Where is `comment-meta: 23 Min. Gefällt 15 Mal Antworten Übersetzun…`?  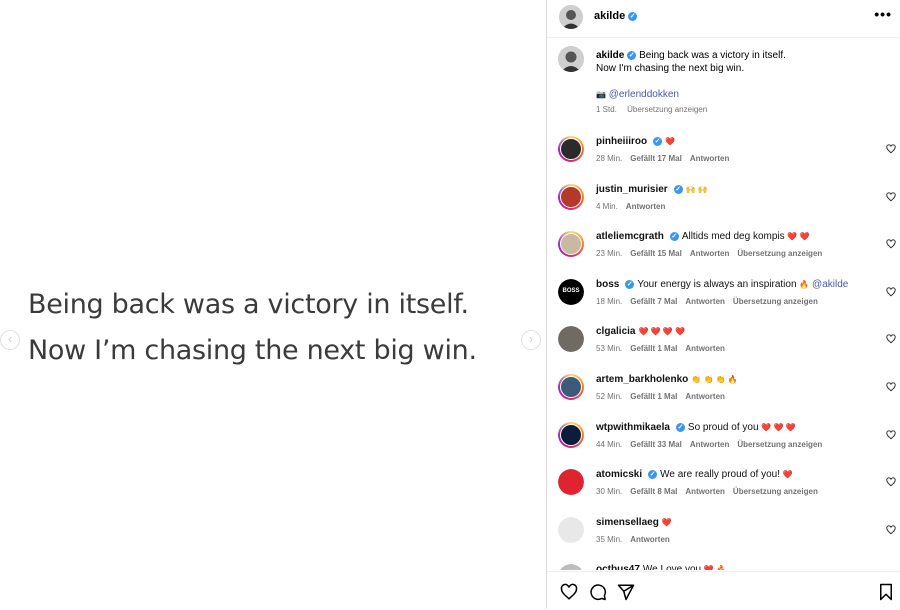
comment-meta: 23 Min. Gefällt 15 Mal Antworten Übersetzun… is located at coordinates (713, 253).